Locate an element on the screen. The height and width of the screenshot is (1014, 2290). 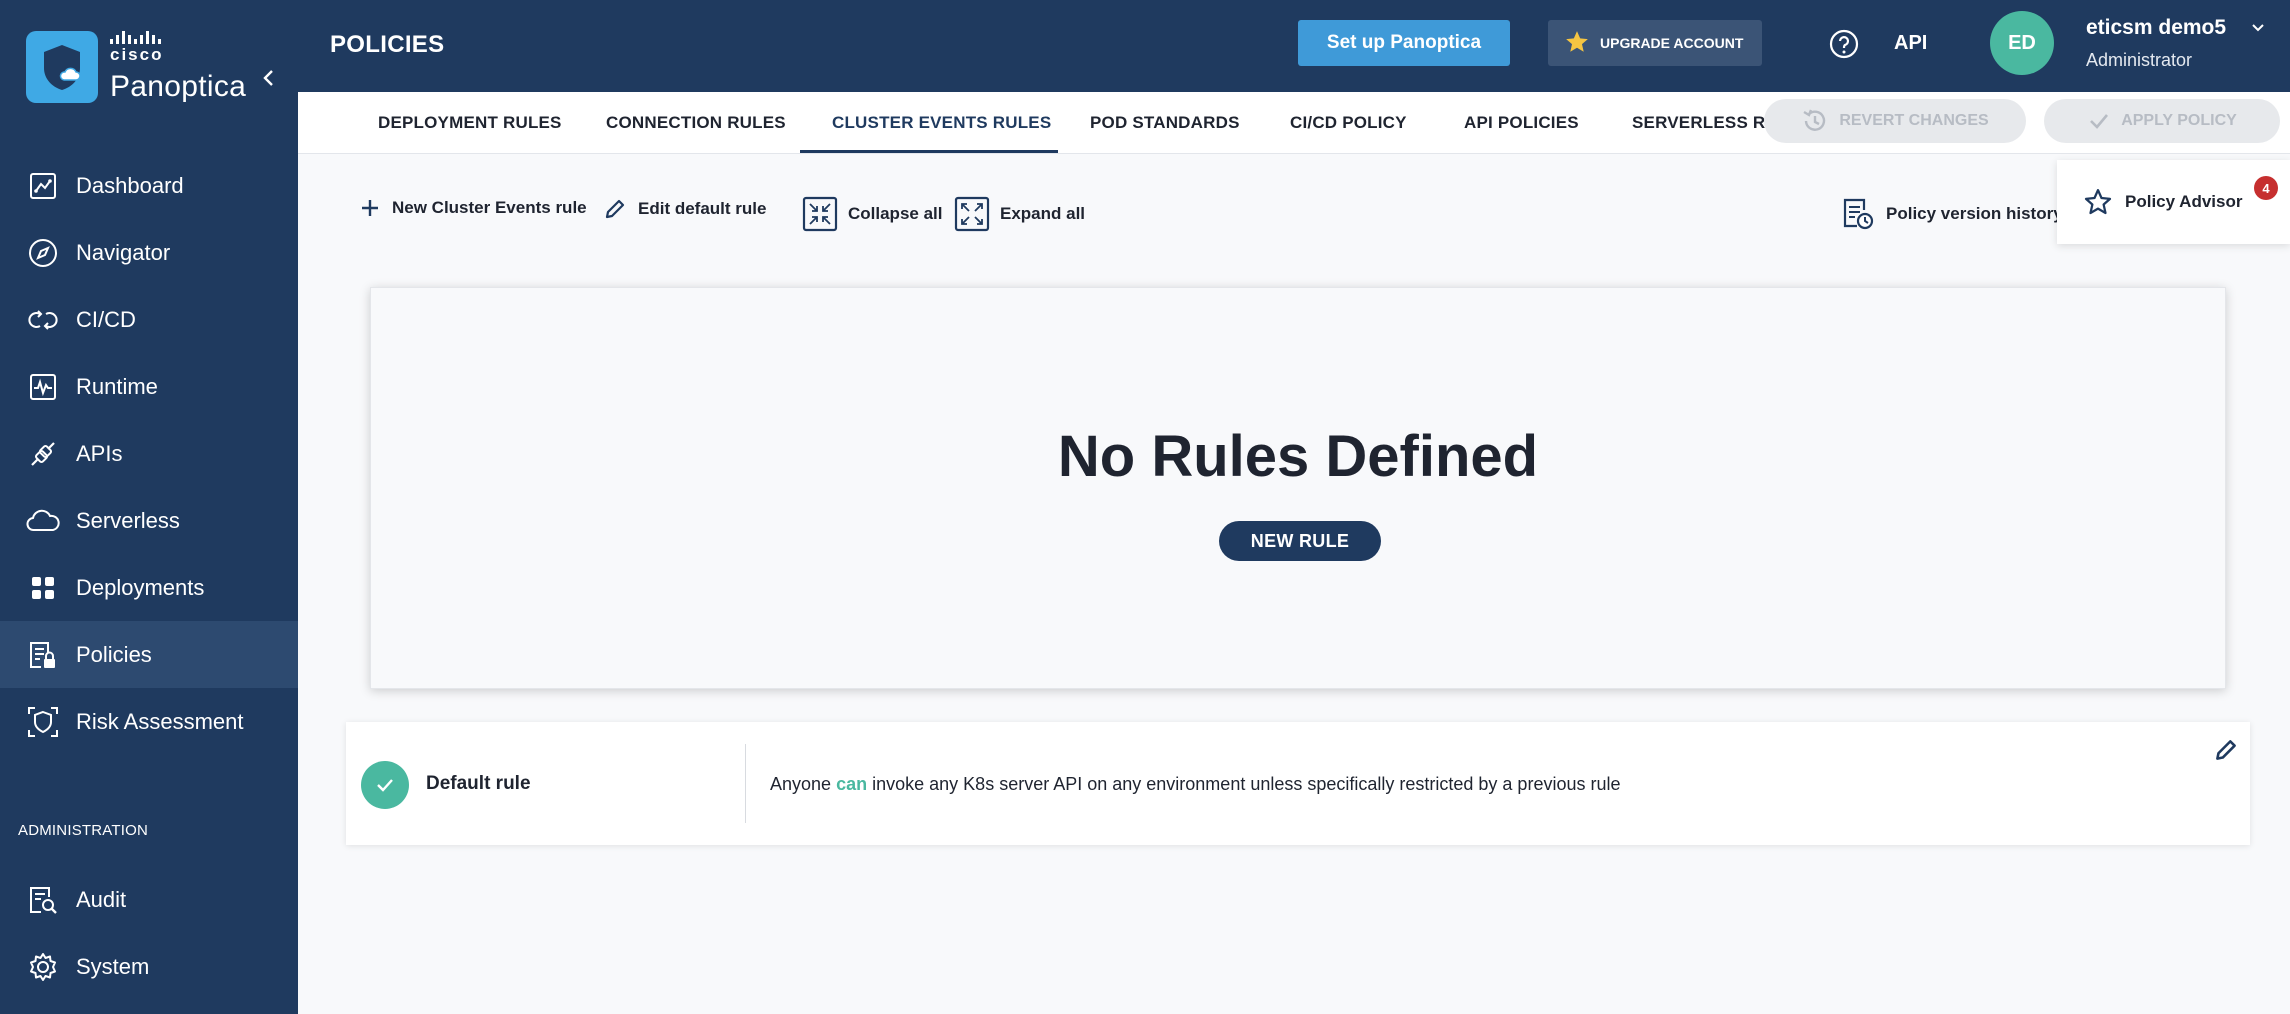
sidebar-item-label: CI/CD is located at coordinates (106, 319).